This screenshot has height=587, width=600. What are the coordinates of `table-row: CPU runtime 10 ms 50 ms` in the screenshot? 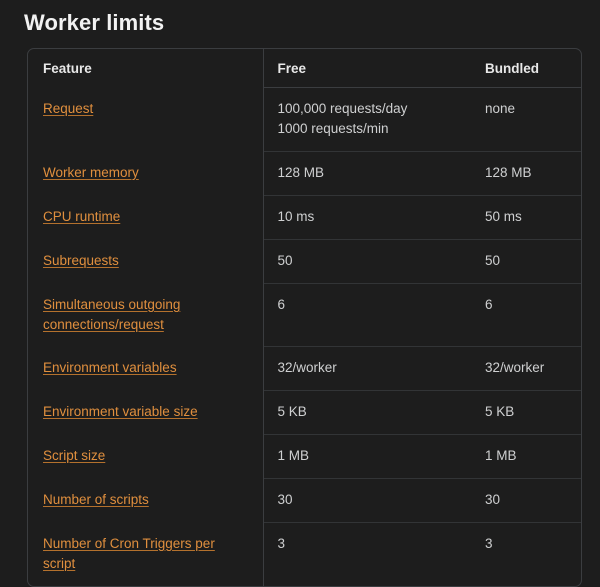 It's located at (304, 217).